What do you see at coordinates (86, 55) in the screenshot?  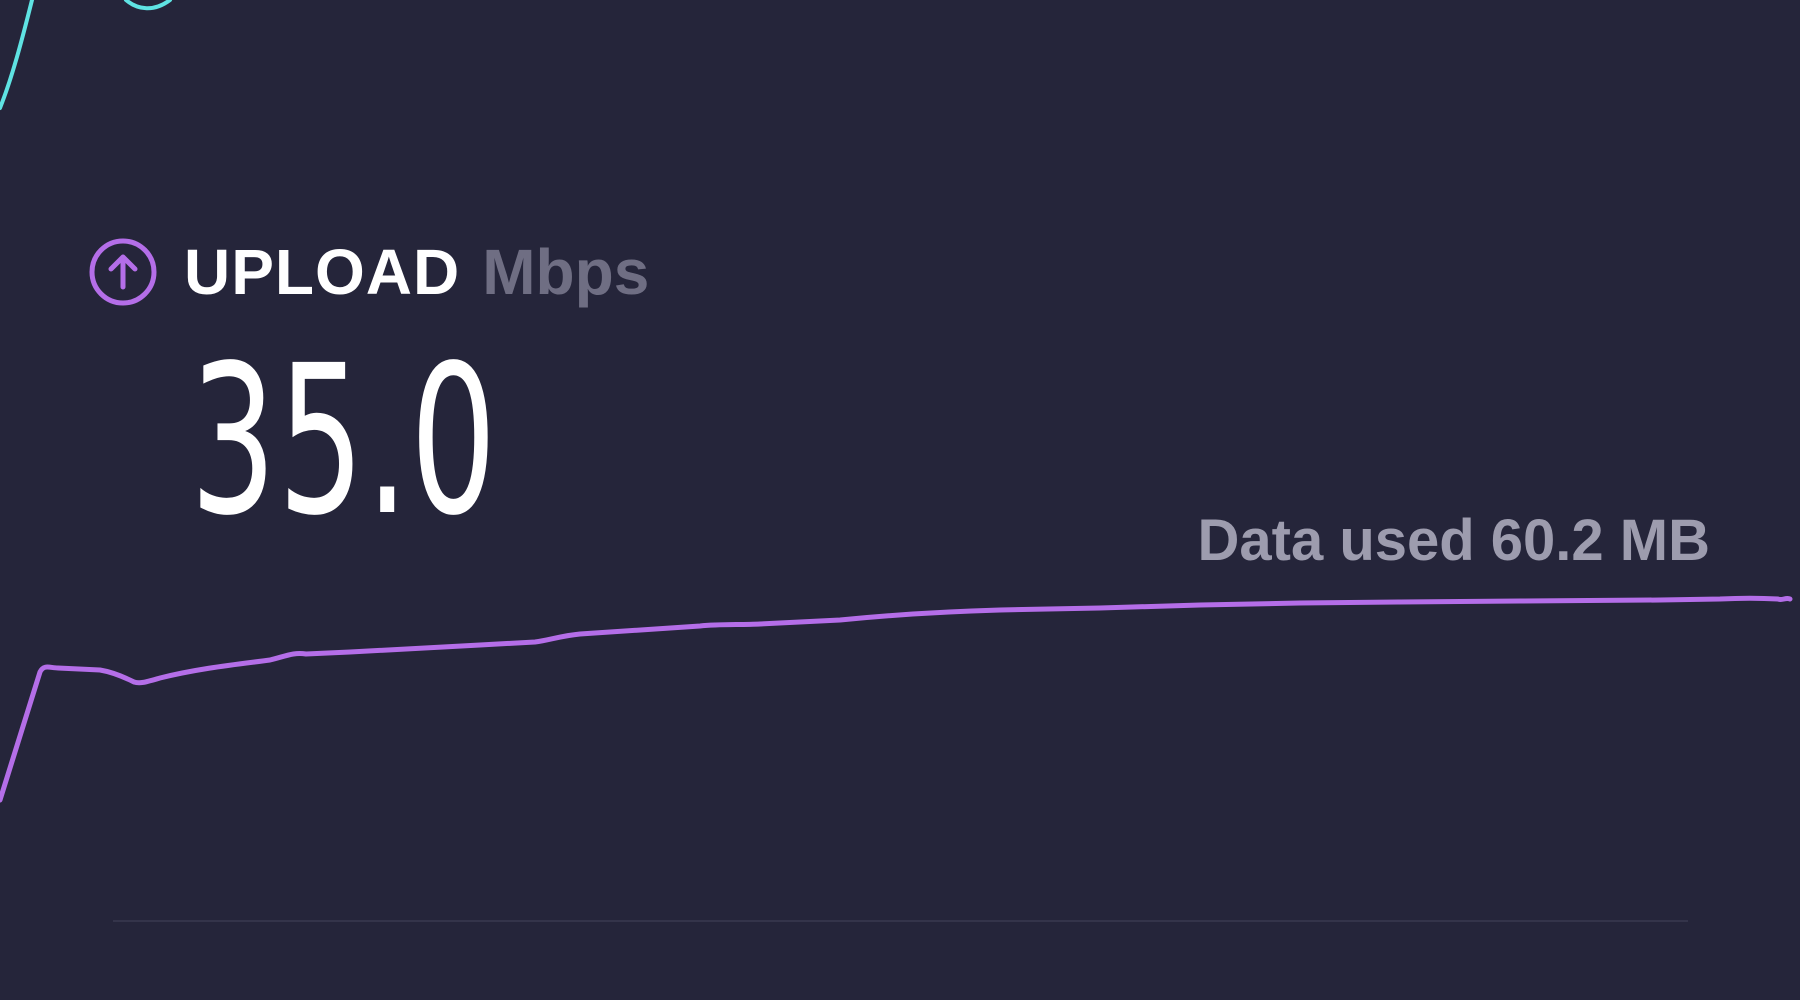 I see `download-speed-line` at bounding box center [86, 55].